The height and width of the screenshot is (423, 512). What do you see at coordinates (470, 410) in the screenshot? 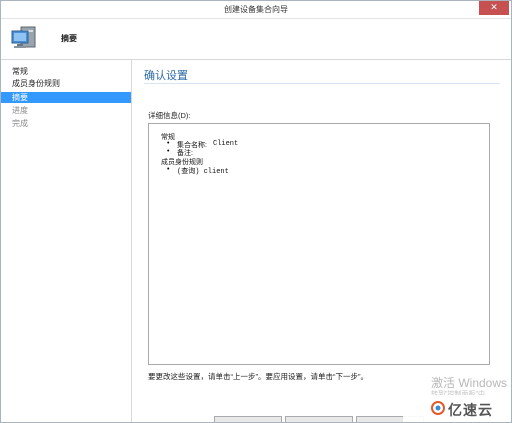
I see `site-logo-text: 亿速云` at bounding box center [470, 410].